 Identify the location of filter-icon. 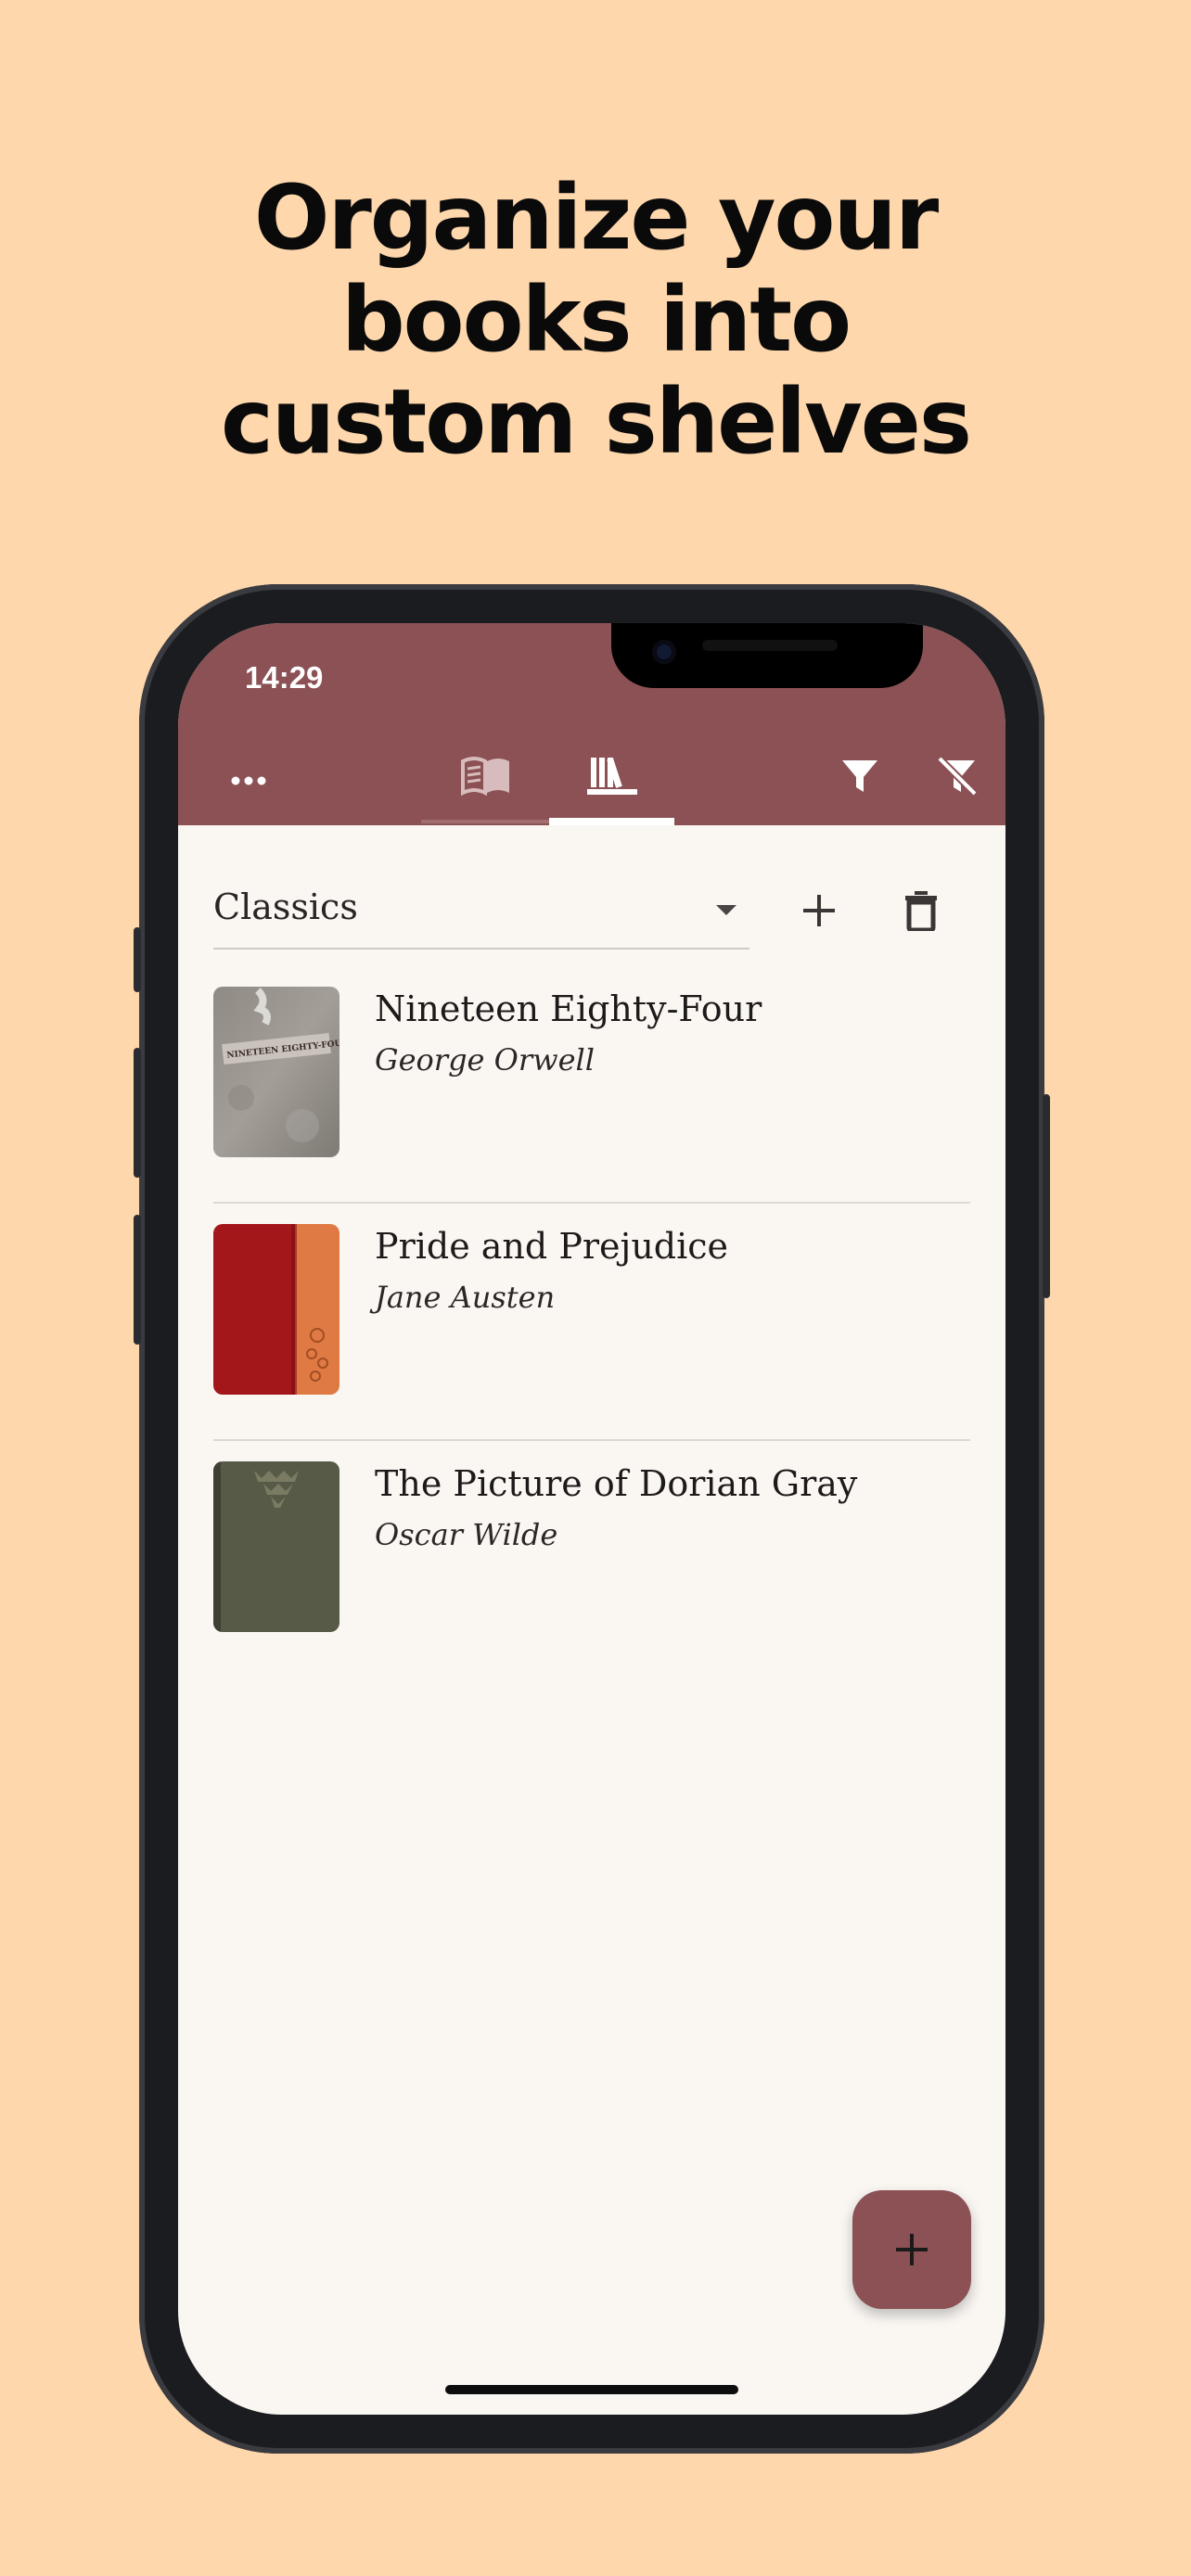
(859, 776).